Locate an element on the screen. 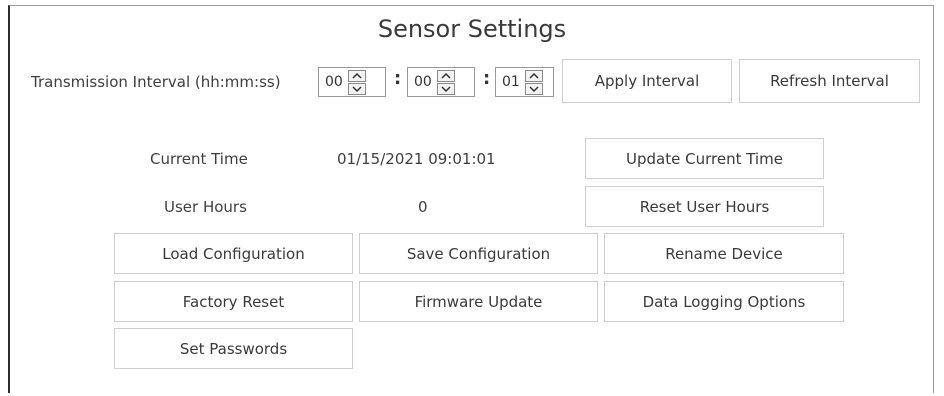 The width and height of the screenshot is (944, 396). save-configuration-button: Save Configuration is located at coordinates (478, 253).